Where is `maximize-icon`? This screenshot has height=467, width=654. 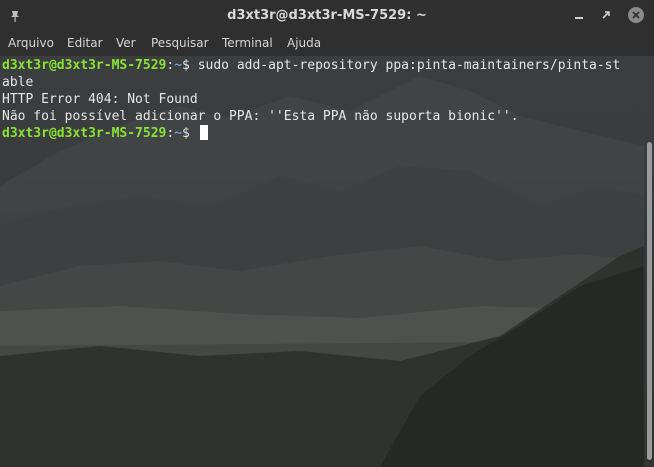 maximize-icon is located at coordinates (606, 15).